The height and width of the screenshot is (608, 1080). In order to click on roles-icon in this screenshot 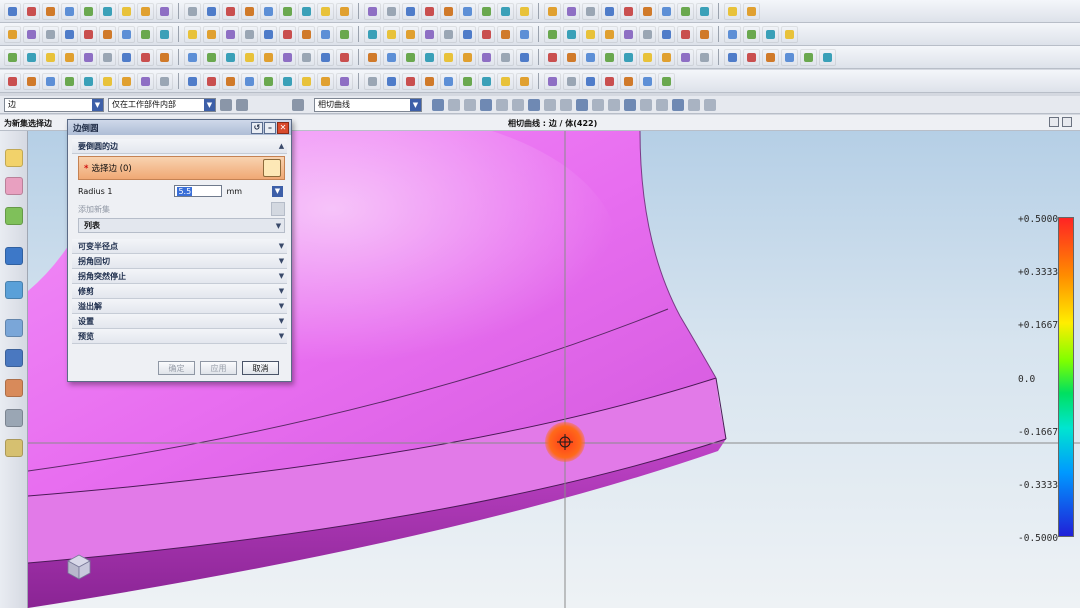, I will do `click(14, 388)`.